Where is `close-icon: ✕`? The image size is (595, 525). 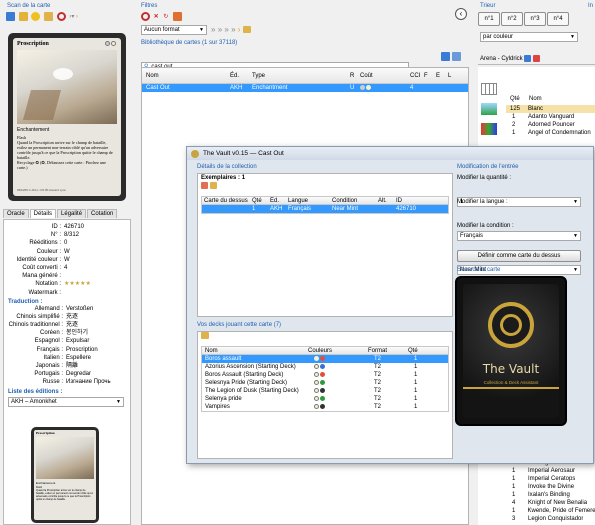 close-icon: ✕ is located at coordinates (156, 17).